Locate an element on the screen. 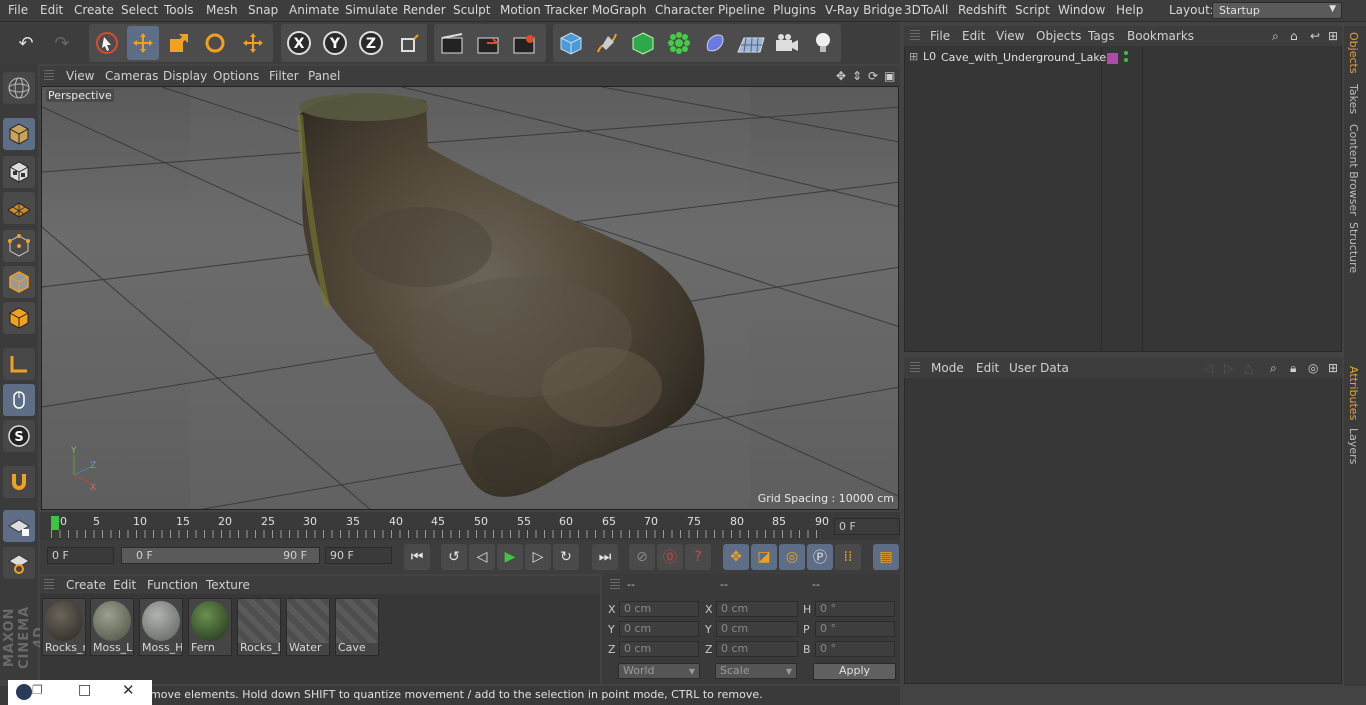 The height and width of the screenshot is (705, 1366). tab-takes: Takes is located at coordinates (1353, 99).